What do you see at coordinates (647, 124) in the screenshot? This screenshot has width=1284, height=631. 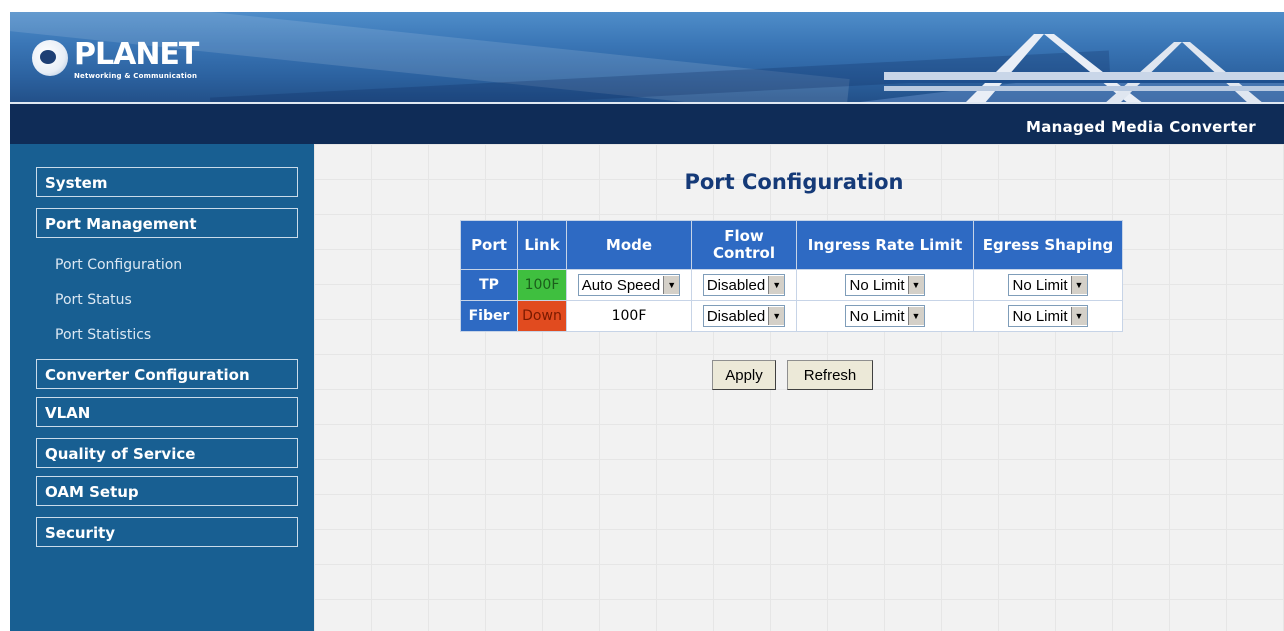 I see `title-bar: Managed Media Converter` at bounding box center [647, 124].